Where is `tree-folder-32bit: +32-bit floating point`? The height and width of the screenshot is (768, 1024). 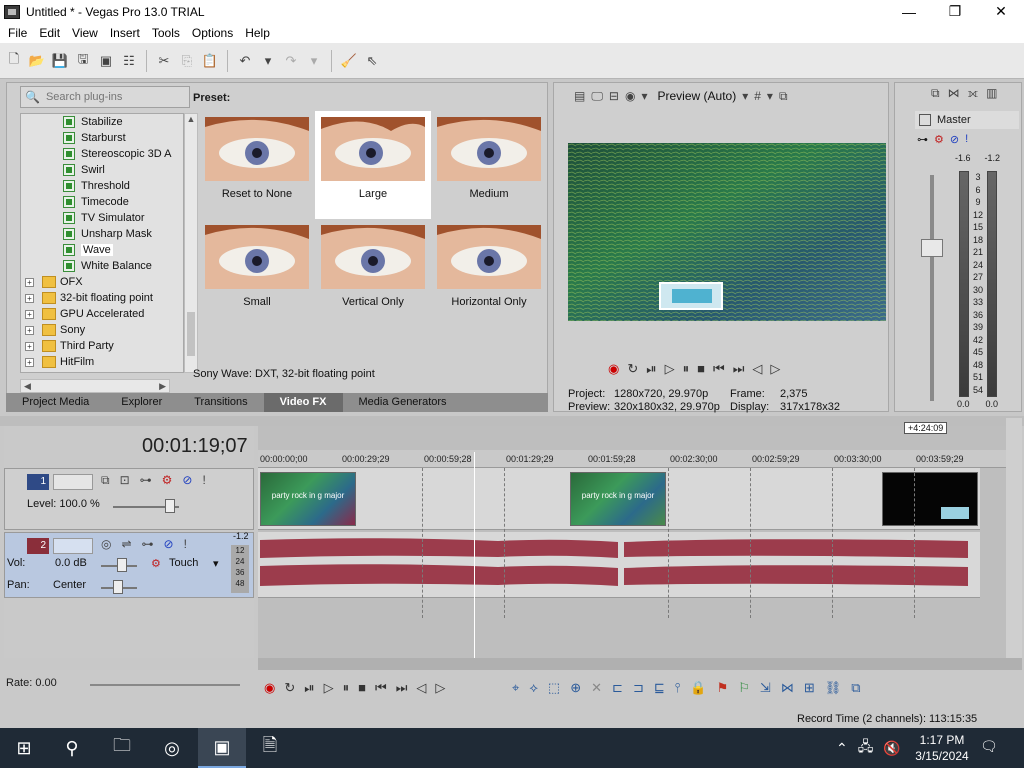
tree-folder-32bit: +32-bit floating point is located at coordinates (102, 298).